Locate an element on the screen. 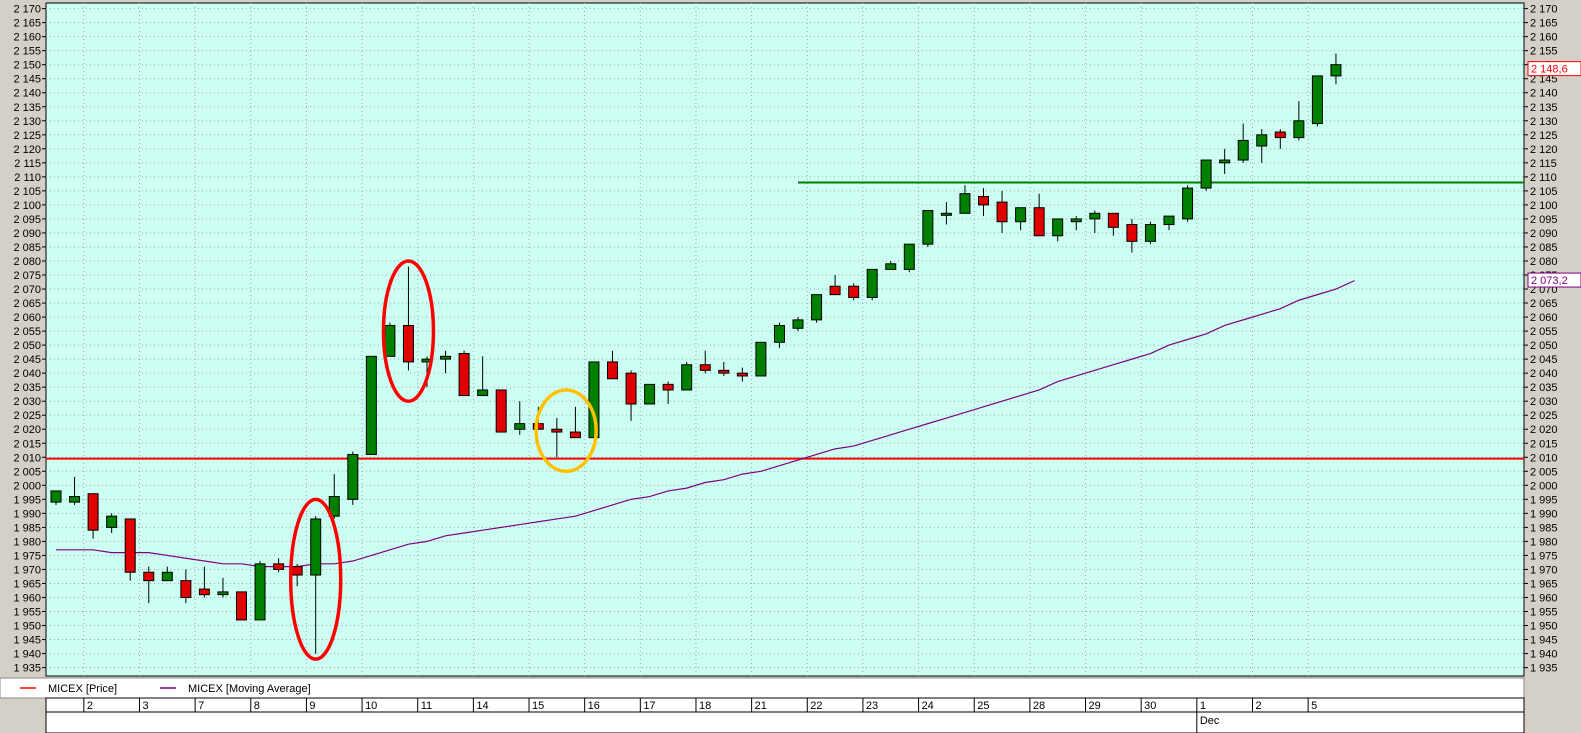 Image resolution: width=1581 pixels, height=733 pixels. y-tick-label-left: 2 110 is located at coordinates (27, 178).